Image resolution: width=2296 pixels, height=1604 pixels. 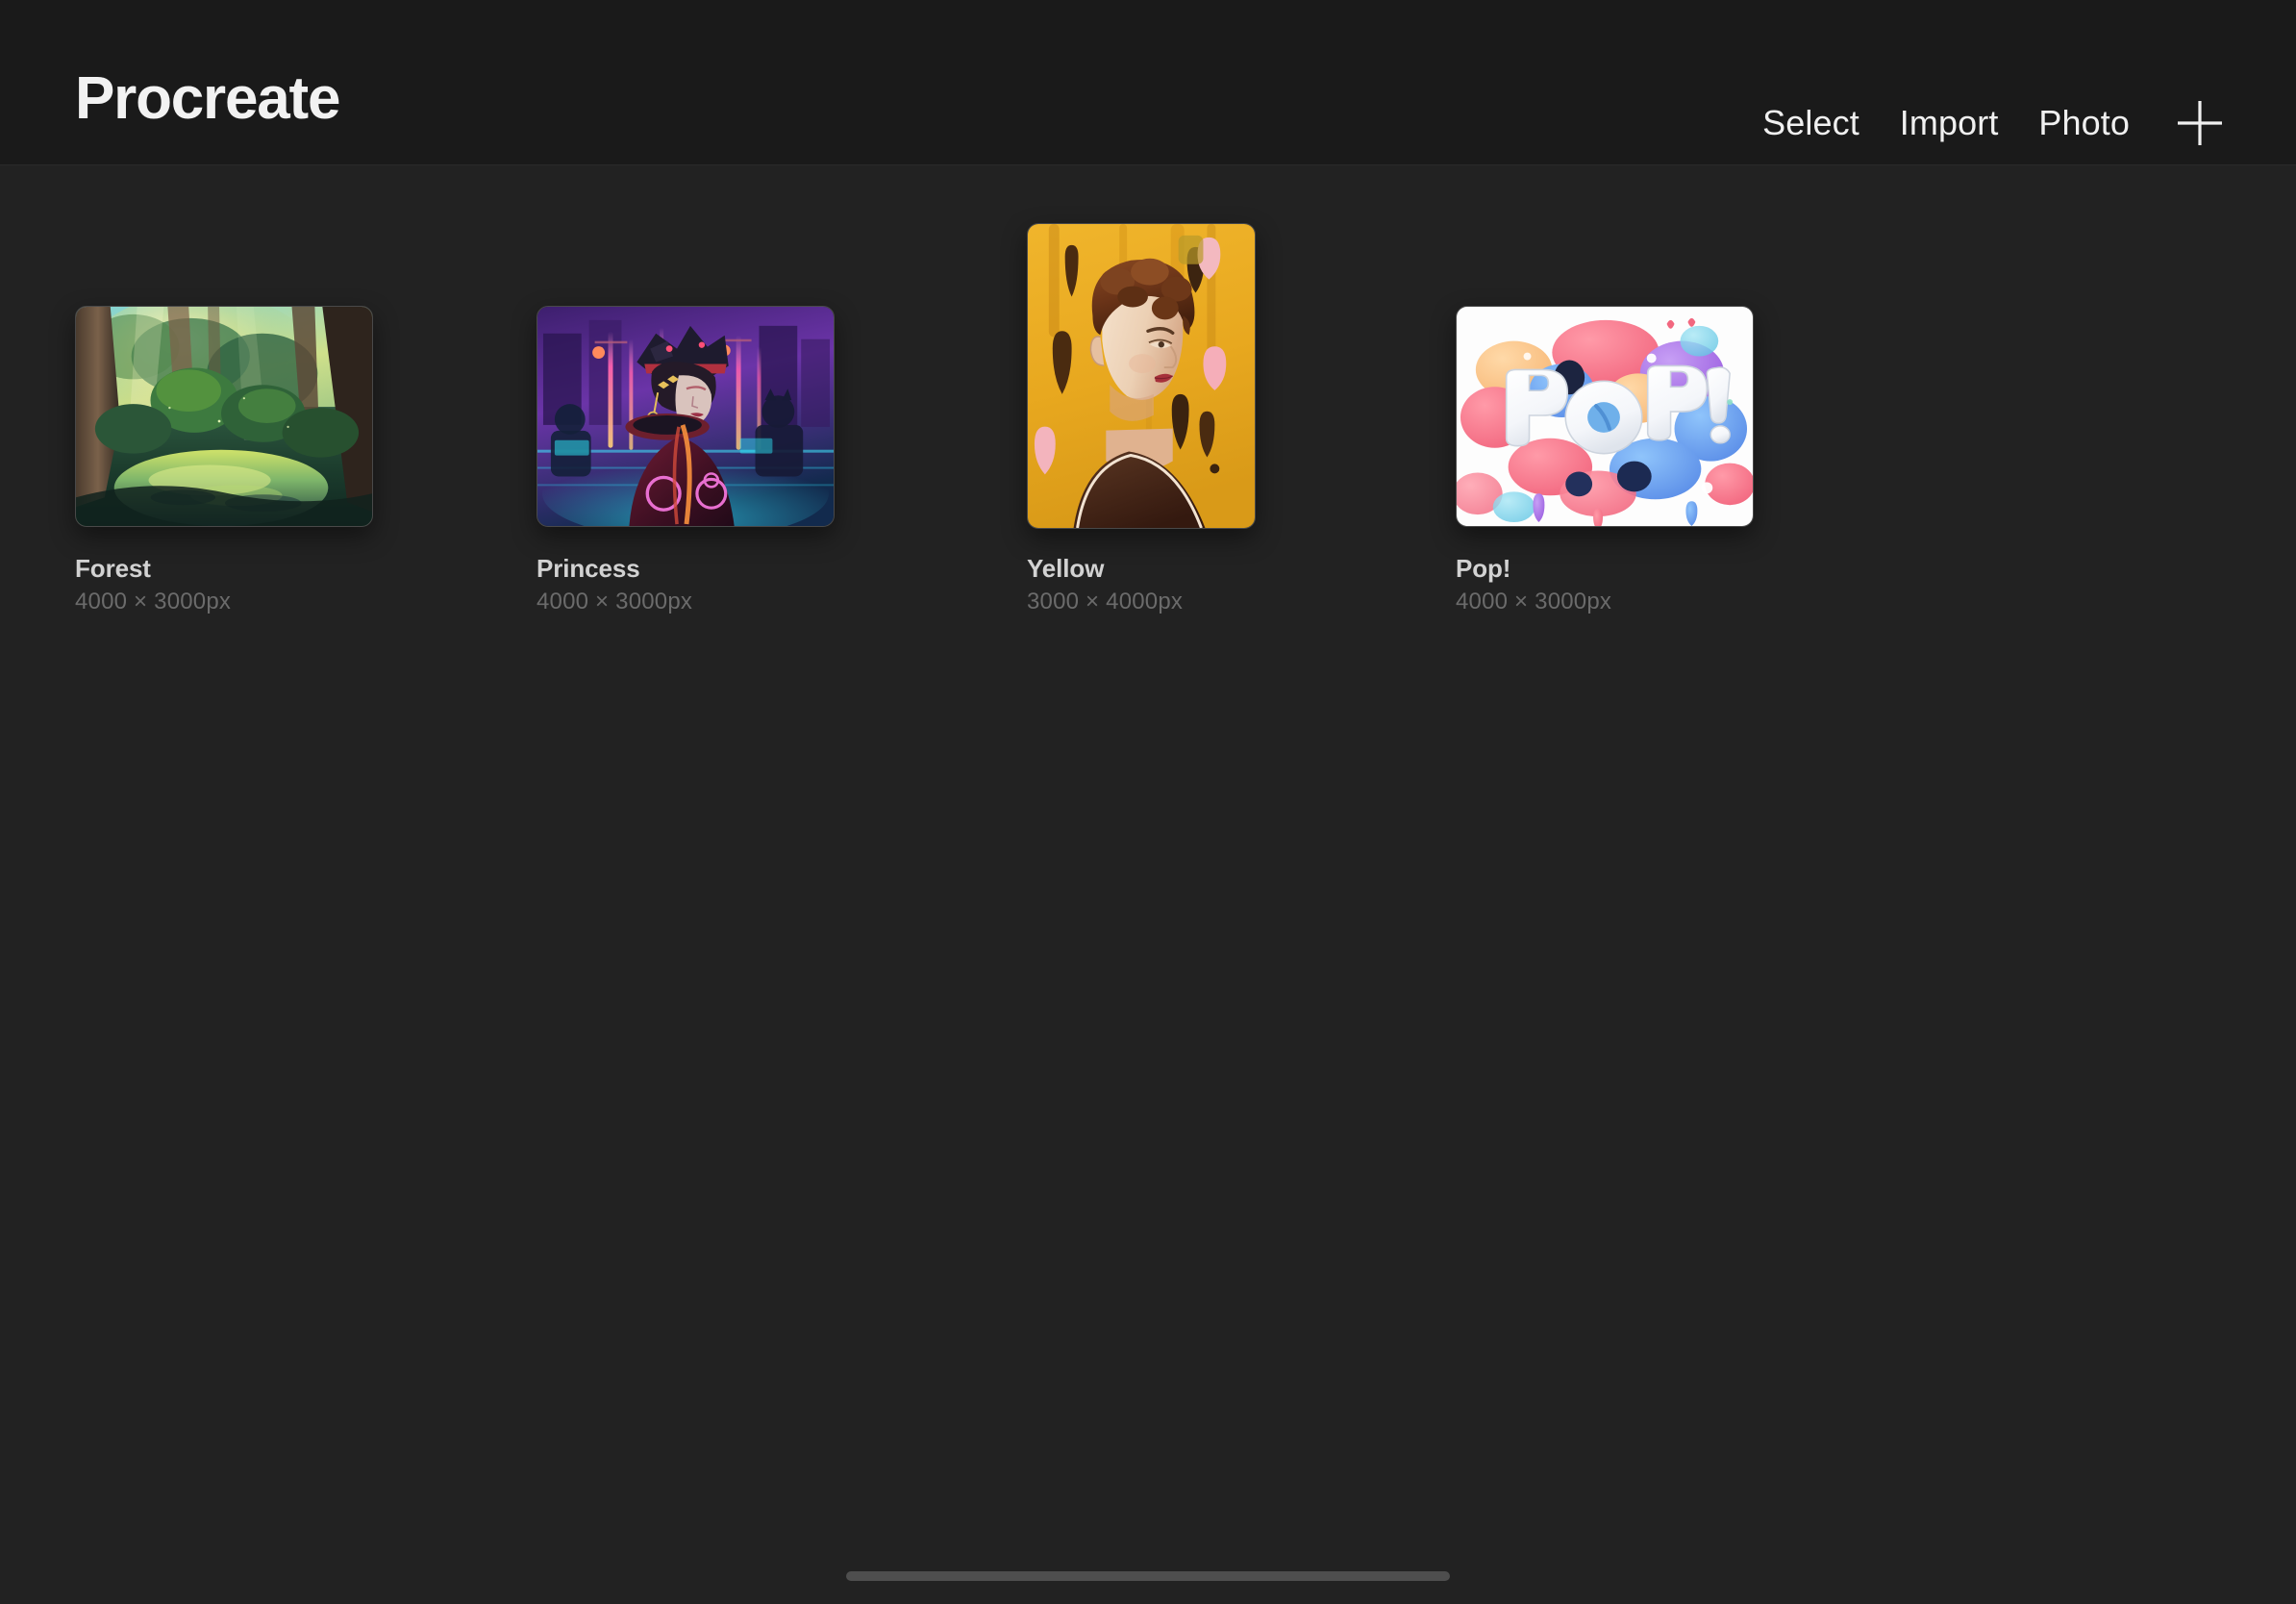 I want to click on artwork-meta: Pop! 4000 × 3000px, so click(x=1648, y=584).